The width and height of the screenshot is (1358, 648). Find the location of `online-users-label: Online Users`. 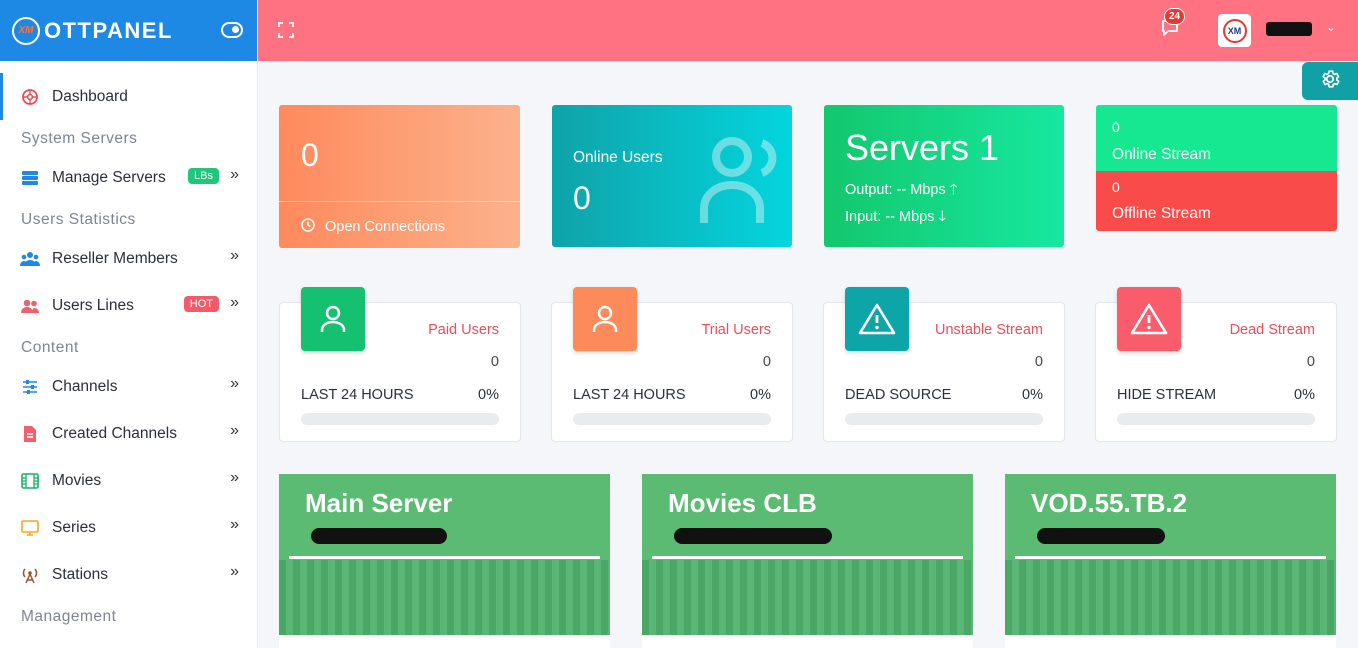

online-users-label: Online Users is located at coordinates (618, 157).